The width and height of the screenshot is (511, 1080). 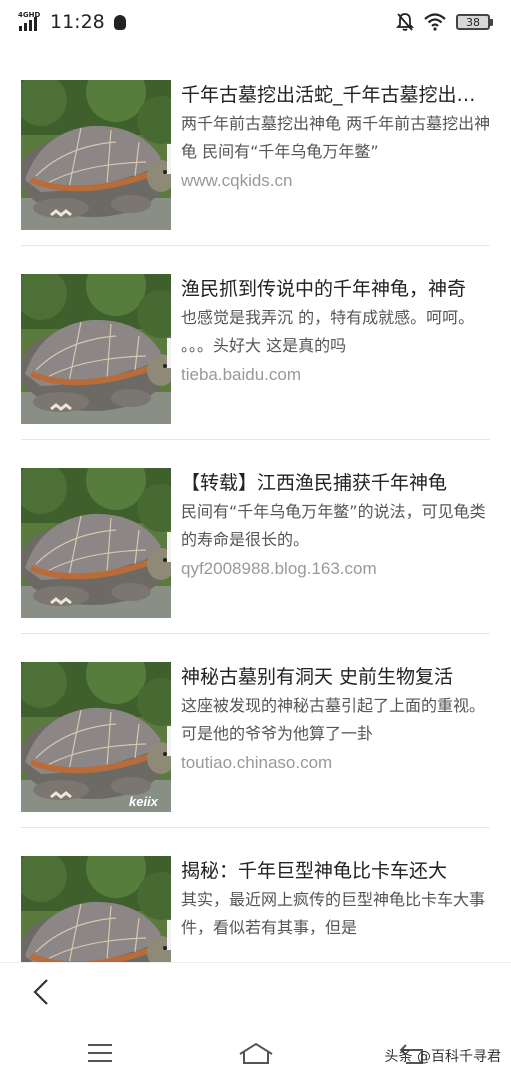 What do you see at coordinates (255, 22) in the screenshot?
I see `status-bar: 4GHD 11:28 38` at bounding box center [255, 22].